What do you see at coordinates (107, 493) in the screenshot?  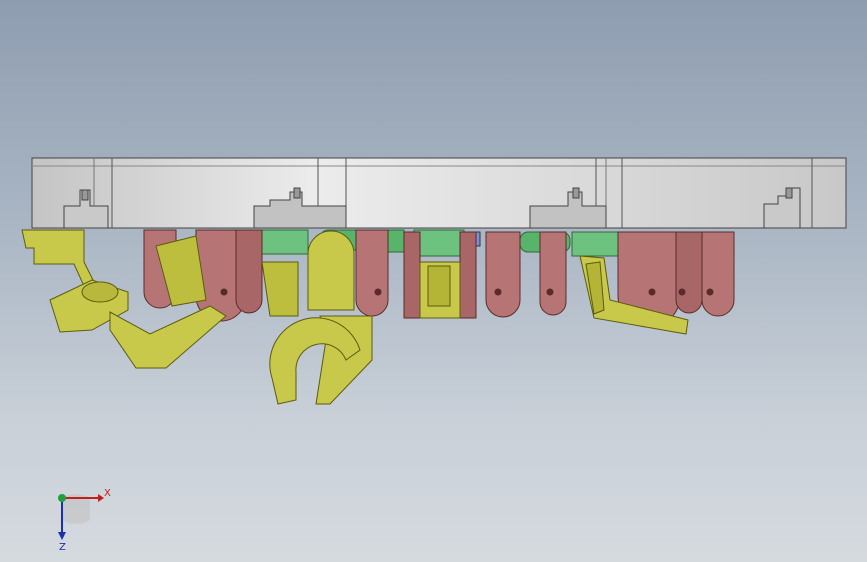 I see `x-axis-label: X` at bounding box center [107, 493].